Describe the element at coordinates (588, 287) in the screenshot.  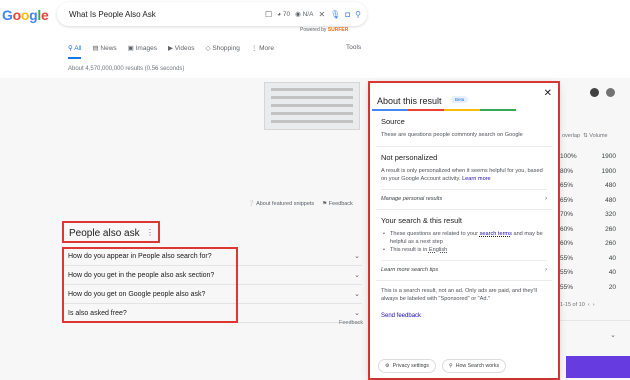
I see `side-table-row: 55% 20` at that location.